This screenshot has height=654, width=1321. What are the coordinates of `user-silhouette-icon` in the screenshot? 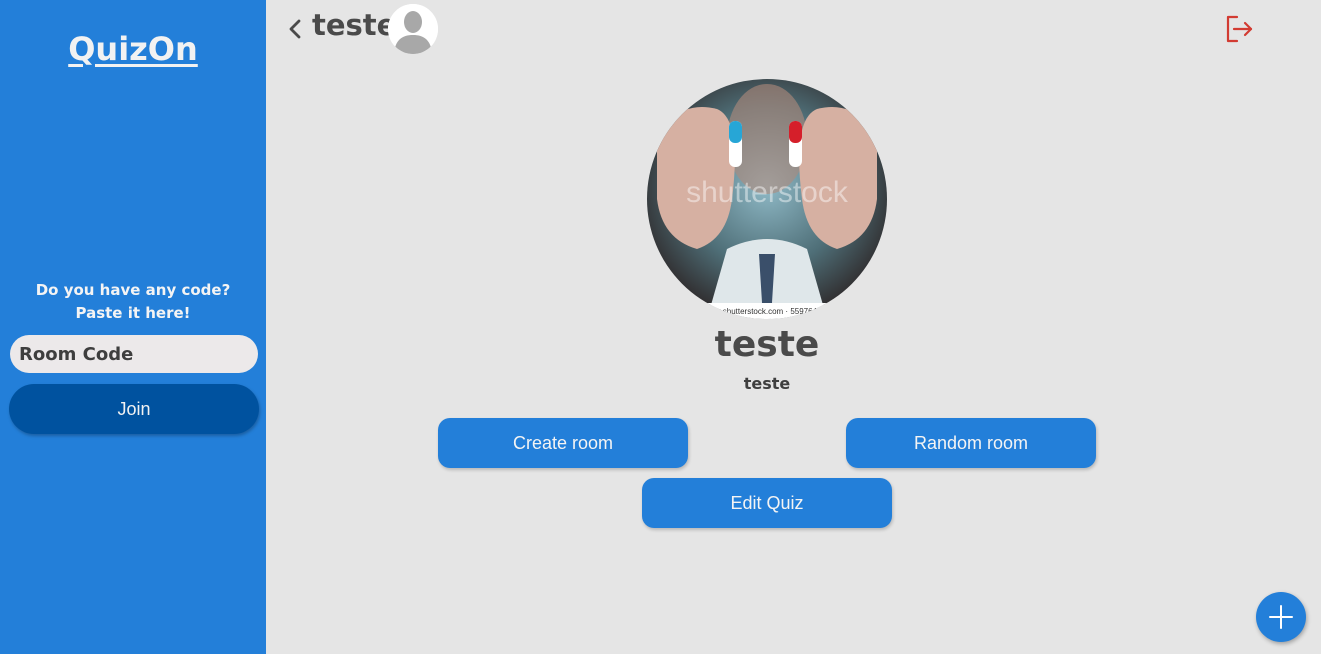 It's located at (413, 29).